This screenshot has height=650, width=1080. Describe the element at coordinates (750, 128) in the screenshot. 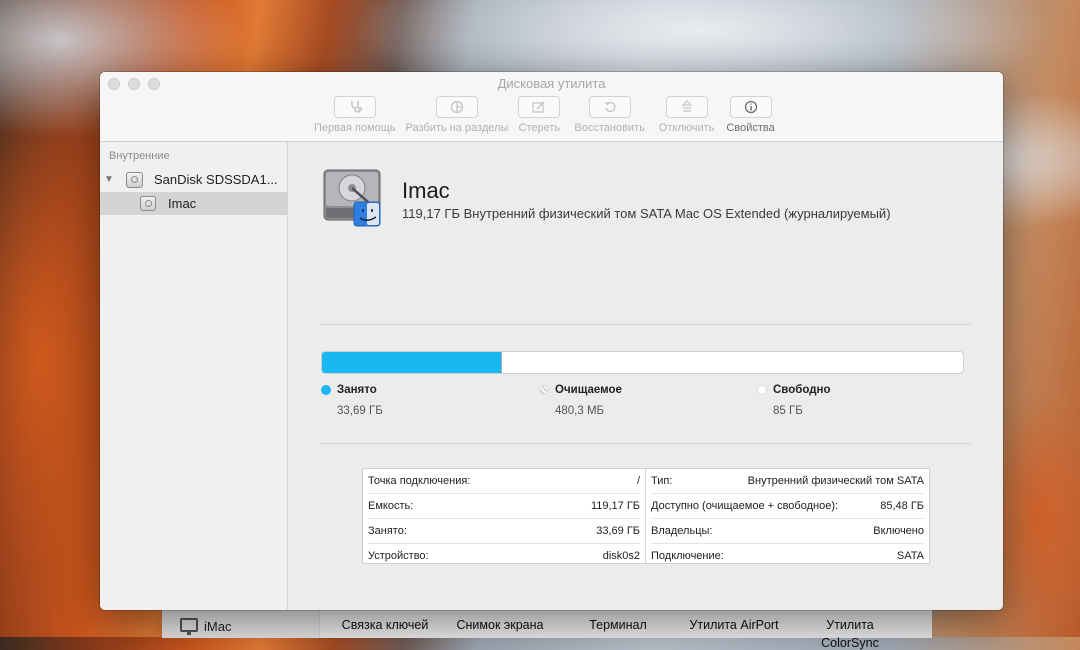

I see `toolbar-label: Свойства` at that location.